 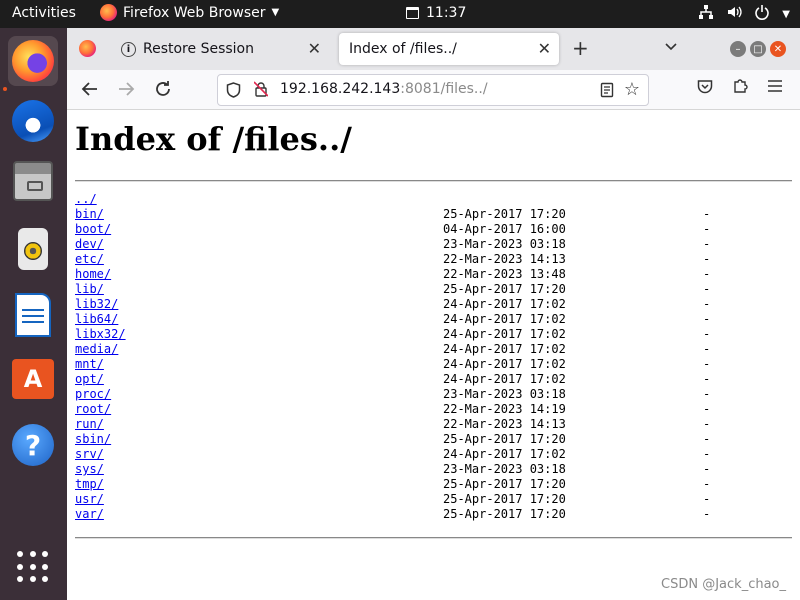 I want to click on directory-link: opt/, so click(x=89, y=379).